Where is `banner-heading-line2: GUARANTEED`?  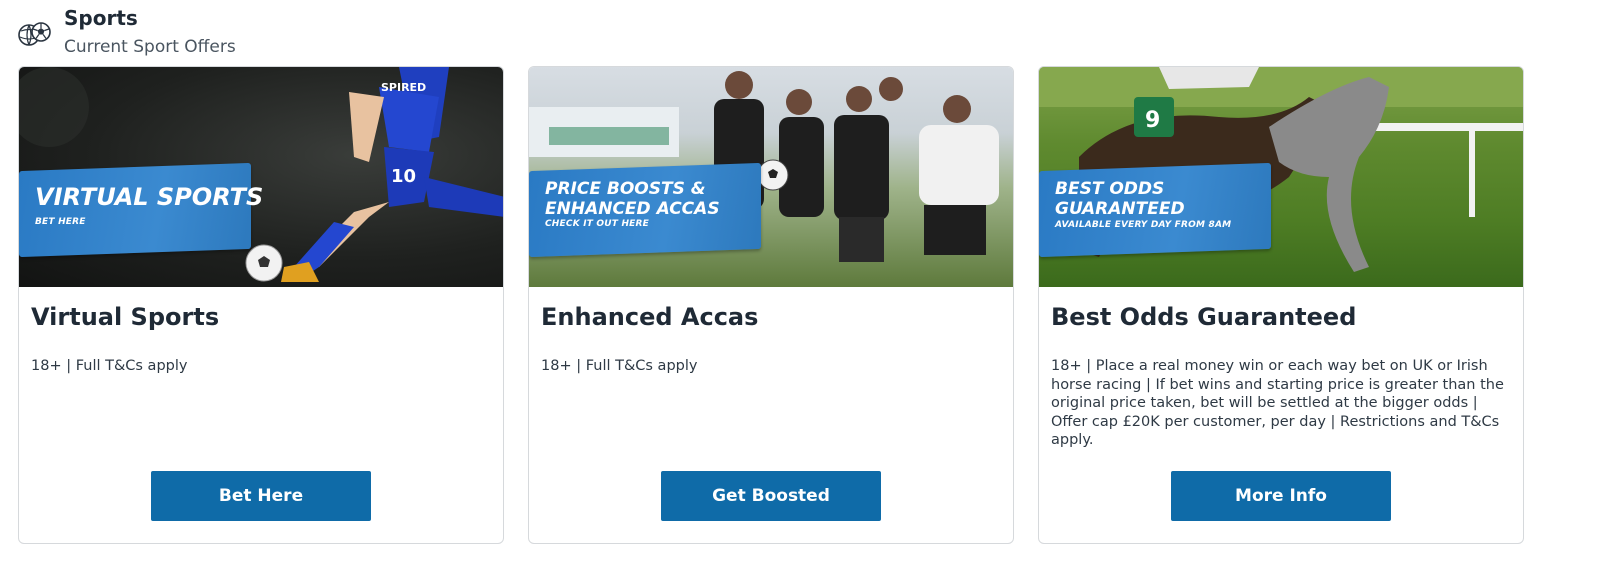 banner-heading-line2: GUARANTEED is located at coordinates (1120, 209).